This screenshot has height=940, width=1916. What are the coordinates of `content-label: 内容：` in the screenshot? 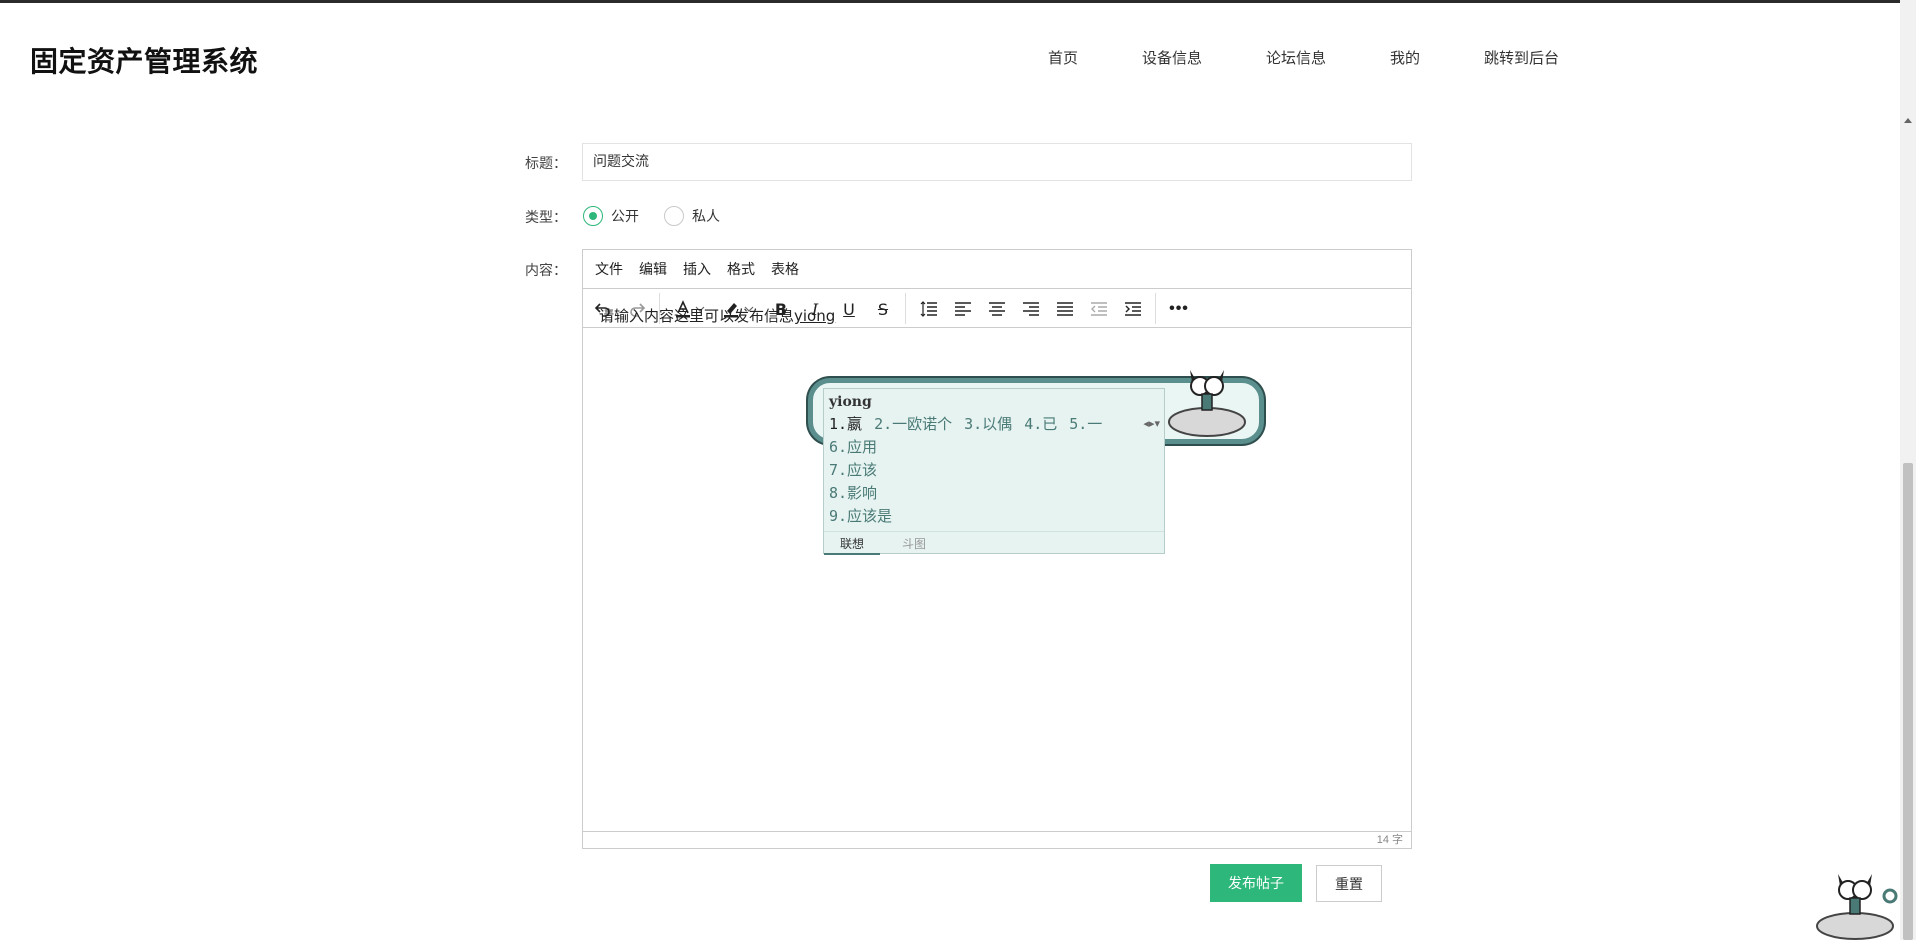 It's located at (546, 271).